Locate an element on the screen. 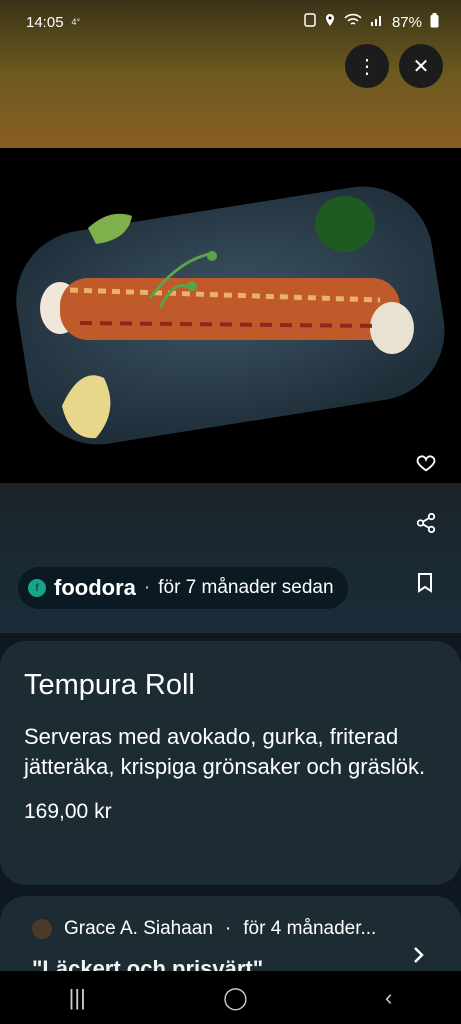 The width and height of the screenshot is (461, 1024). home-button: ◯ is located at coordinates (235, 998).